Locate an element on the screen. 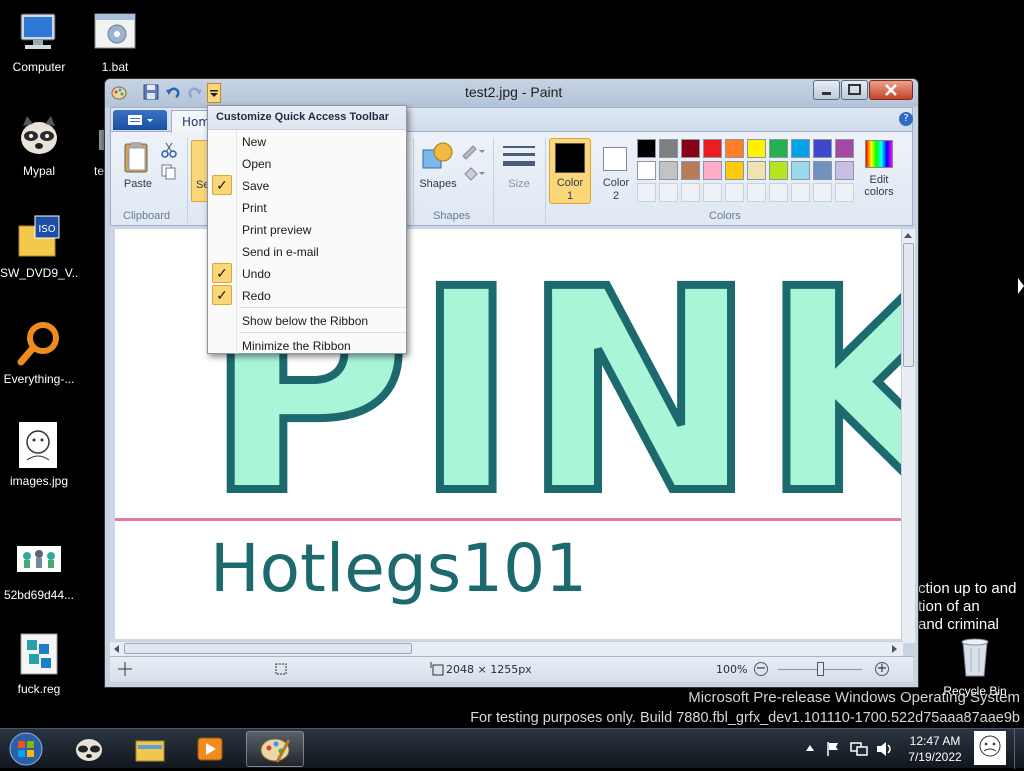 This screenshot has height=771, width=1024. fill-icon is located at coordinates (473, 175).